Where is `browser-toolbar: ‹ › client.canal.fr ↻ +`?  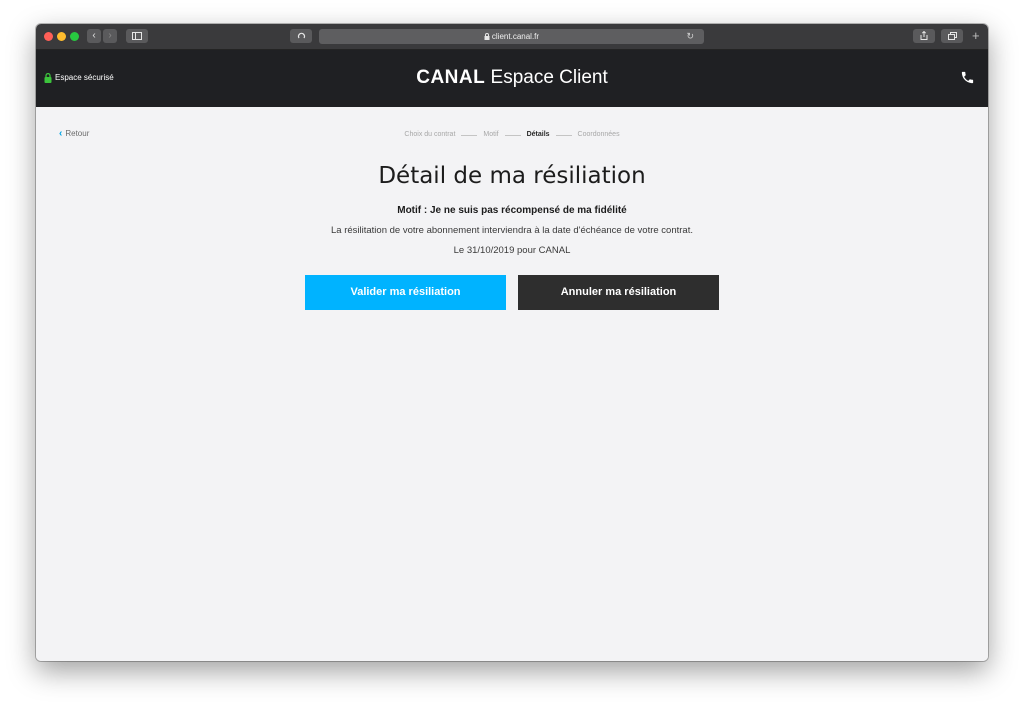 browser-toolbar: ‹ › client.canal.fr ↻ + is located at coordinates (512, 37).